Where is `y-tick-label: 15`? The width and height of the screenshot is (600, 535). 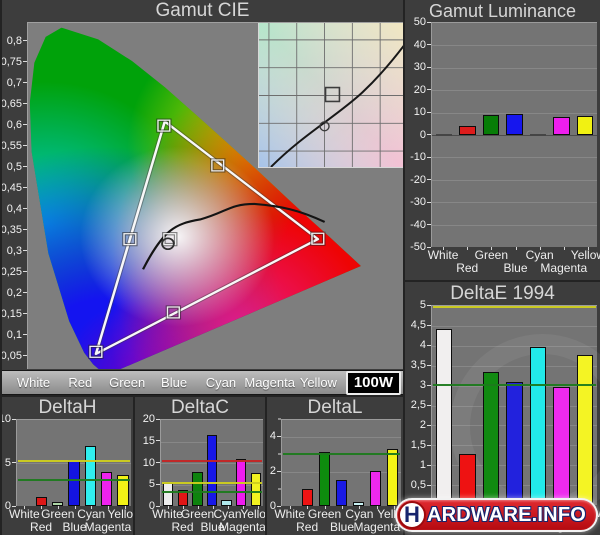
y-tick-label: 15 is located at coordinates (151, 441).